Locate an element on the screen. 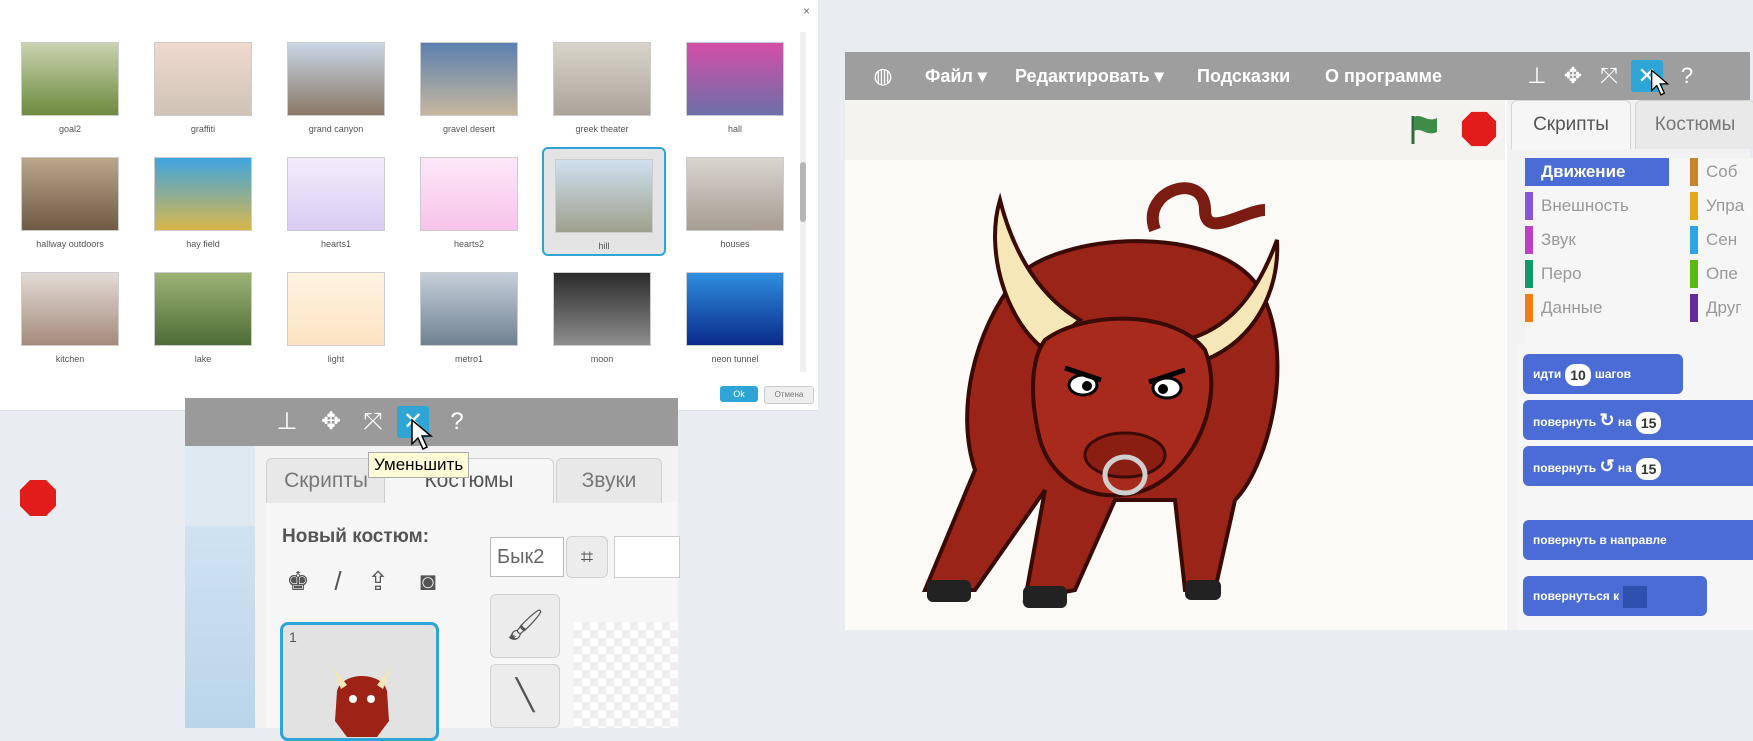 This screenshot has width=1753, height=741. block-turn-left: повернуть ↺ на 15 is located at coordinates (1638, 466).